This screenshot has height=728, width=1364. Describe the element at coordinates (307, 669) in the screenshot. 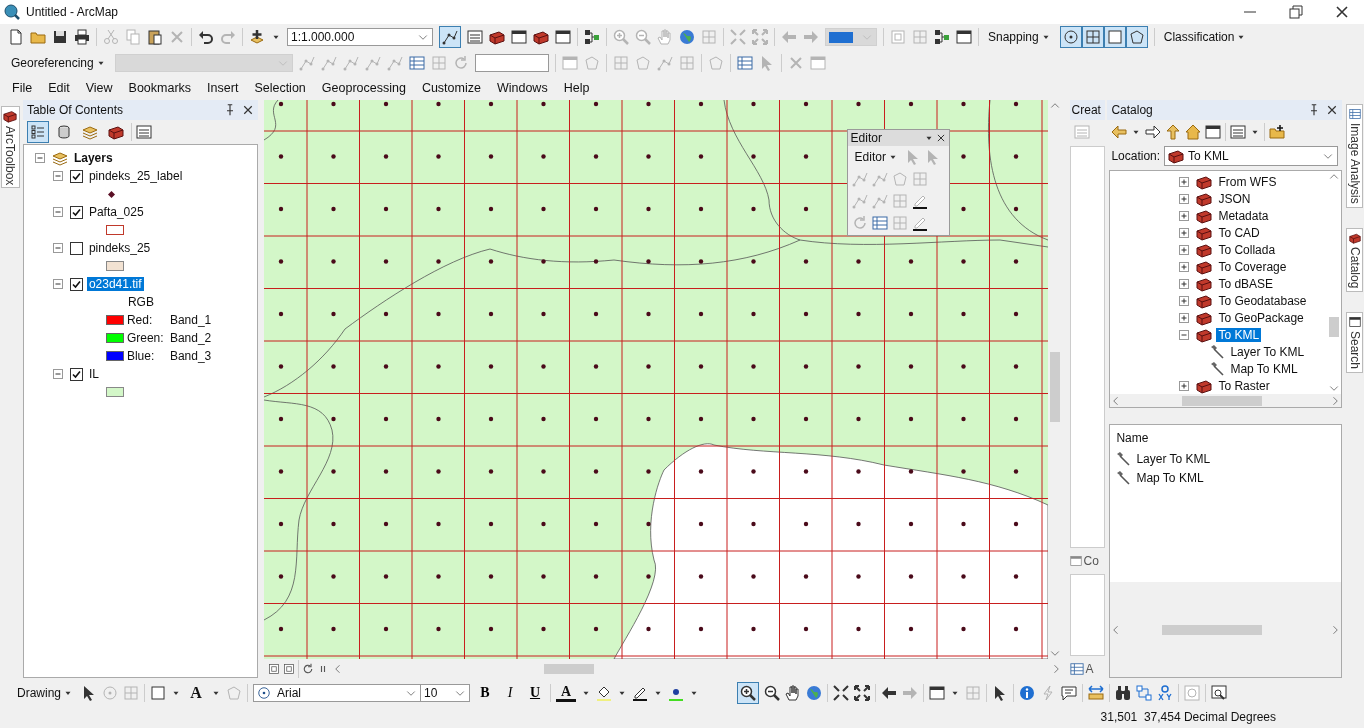

I see `refresh-icon` at that location.